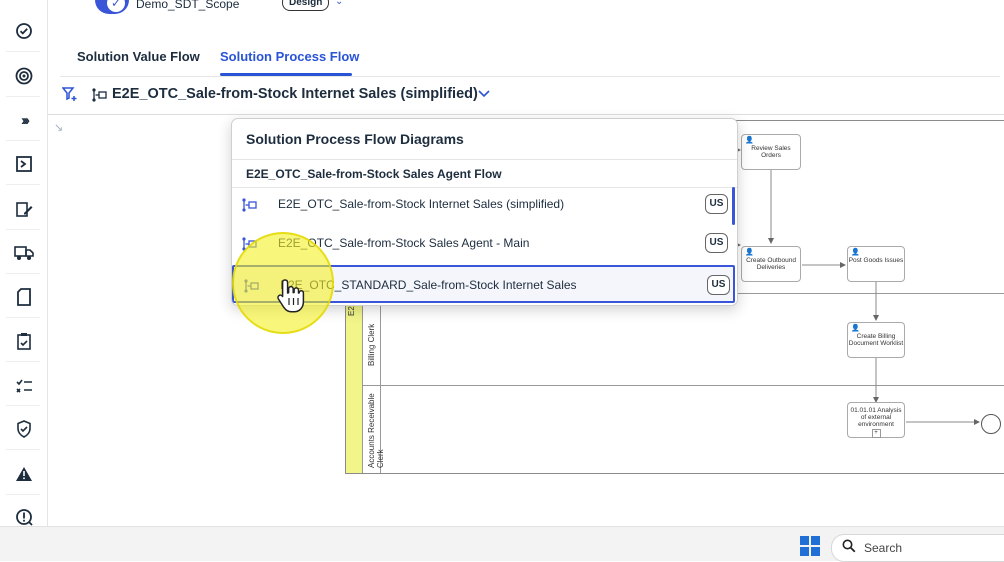 Image resolution: width=1004 pixels, height=562 pixels. I want to click on tab-solution-value-flow: Solution Value Flow, so click(138, 56).